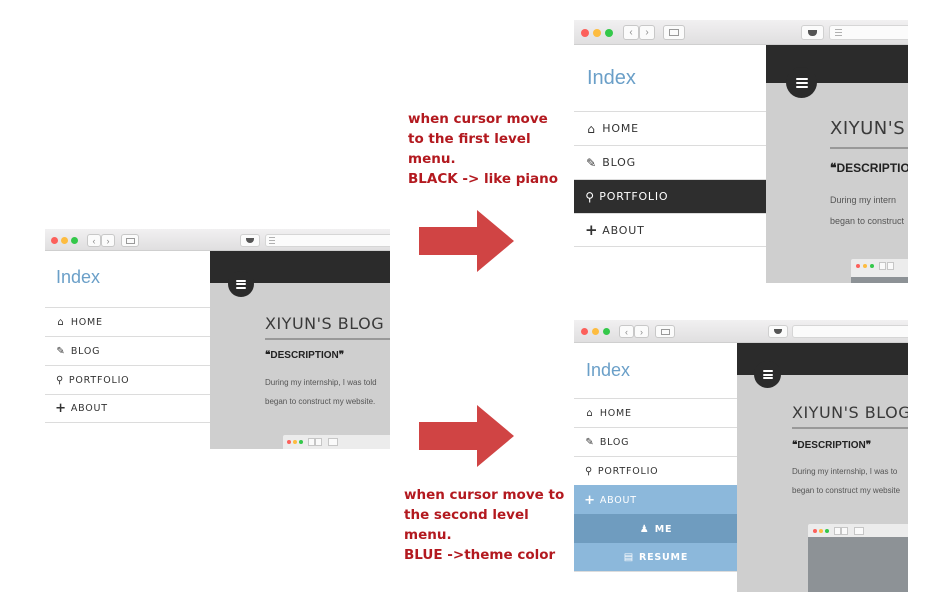 This screenshot has width=947, height=614. I want to click on submenu-item-resume: ▤ RESUME, so click(655, 557).